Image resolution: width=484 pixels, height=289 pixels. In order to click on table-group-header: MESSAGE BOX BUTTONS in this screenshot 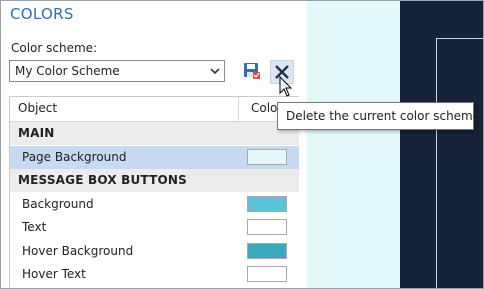, I will do `click(154, 180)`.